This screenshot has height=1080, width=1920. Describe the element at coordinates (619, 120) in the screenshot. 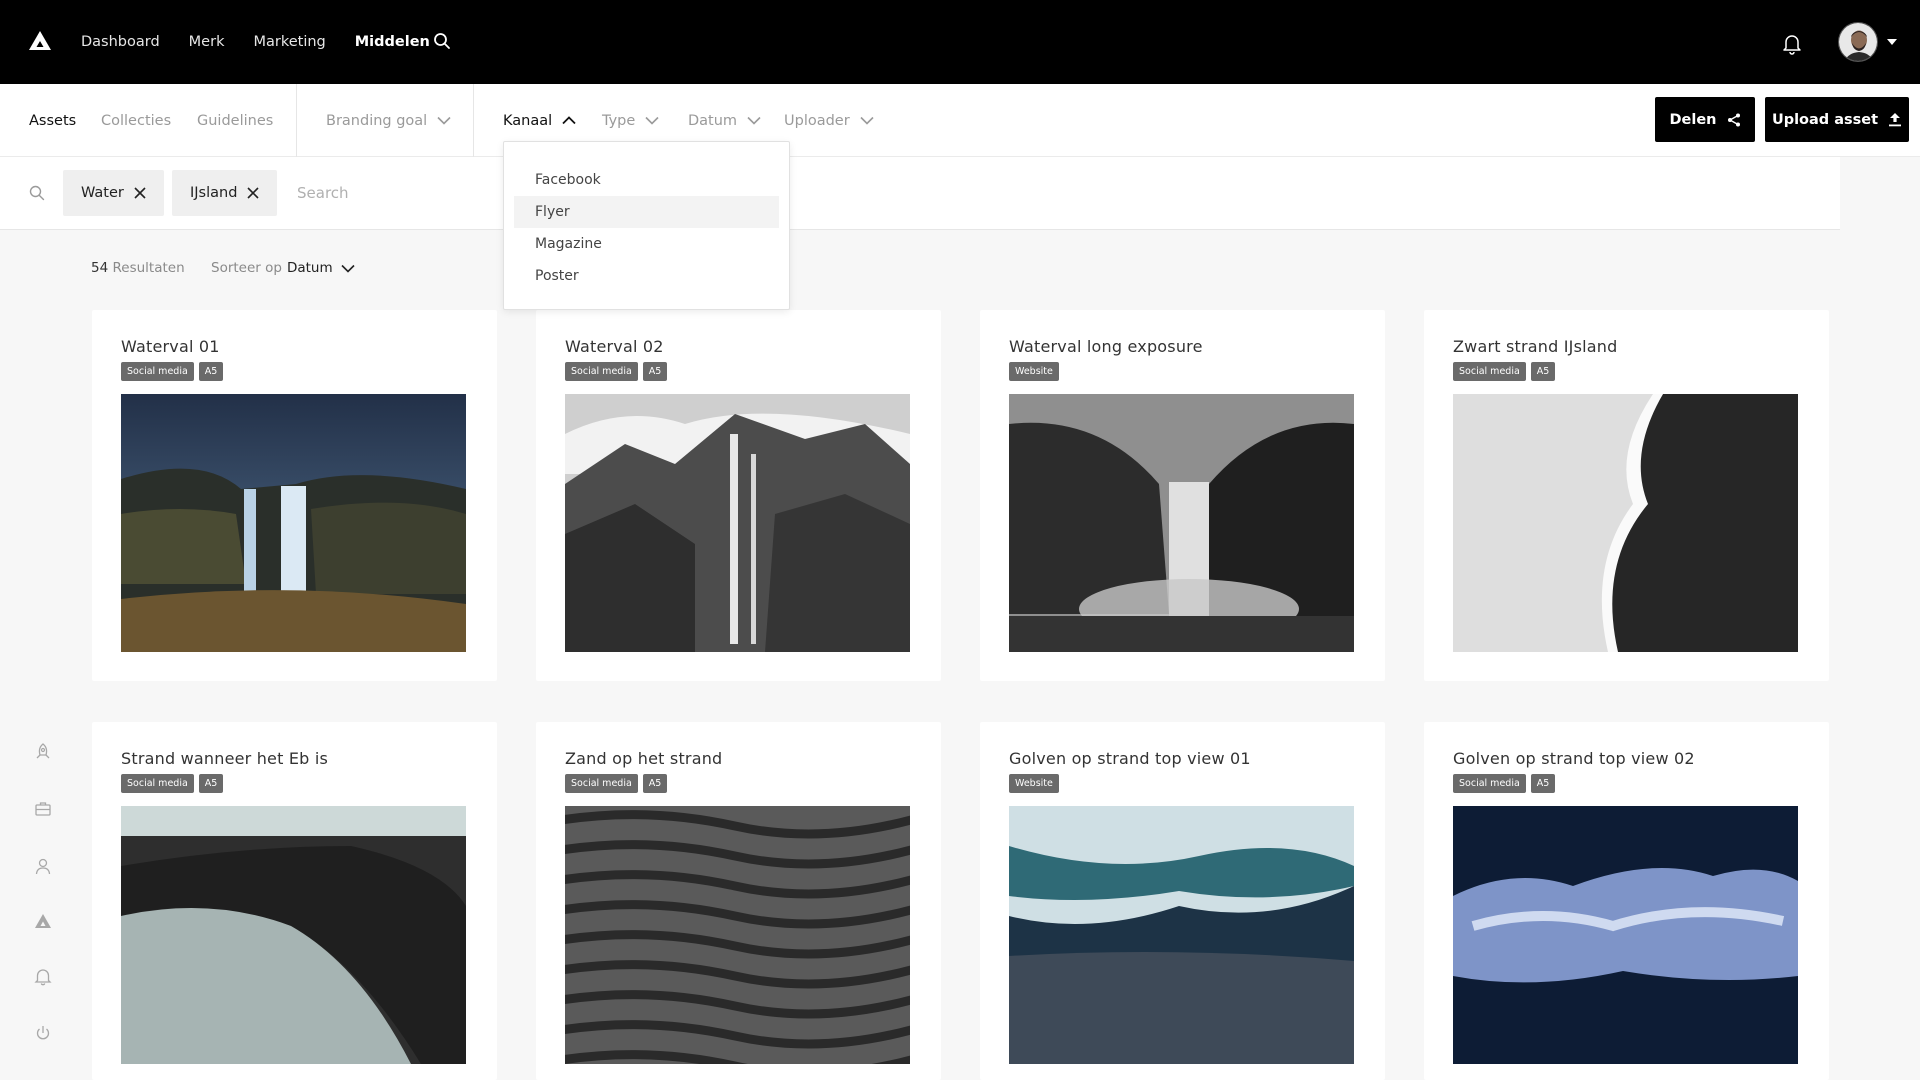

I see `filter-type-label: Type` at that location.